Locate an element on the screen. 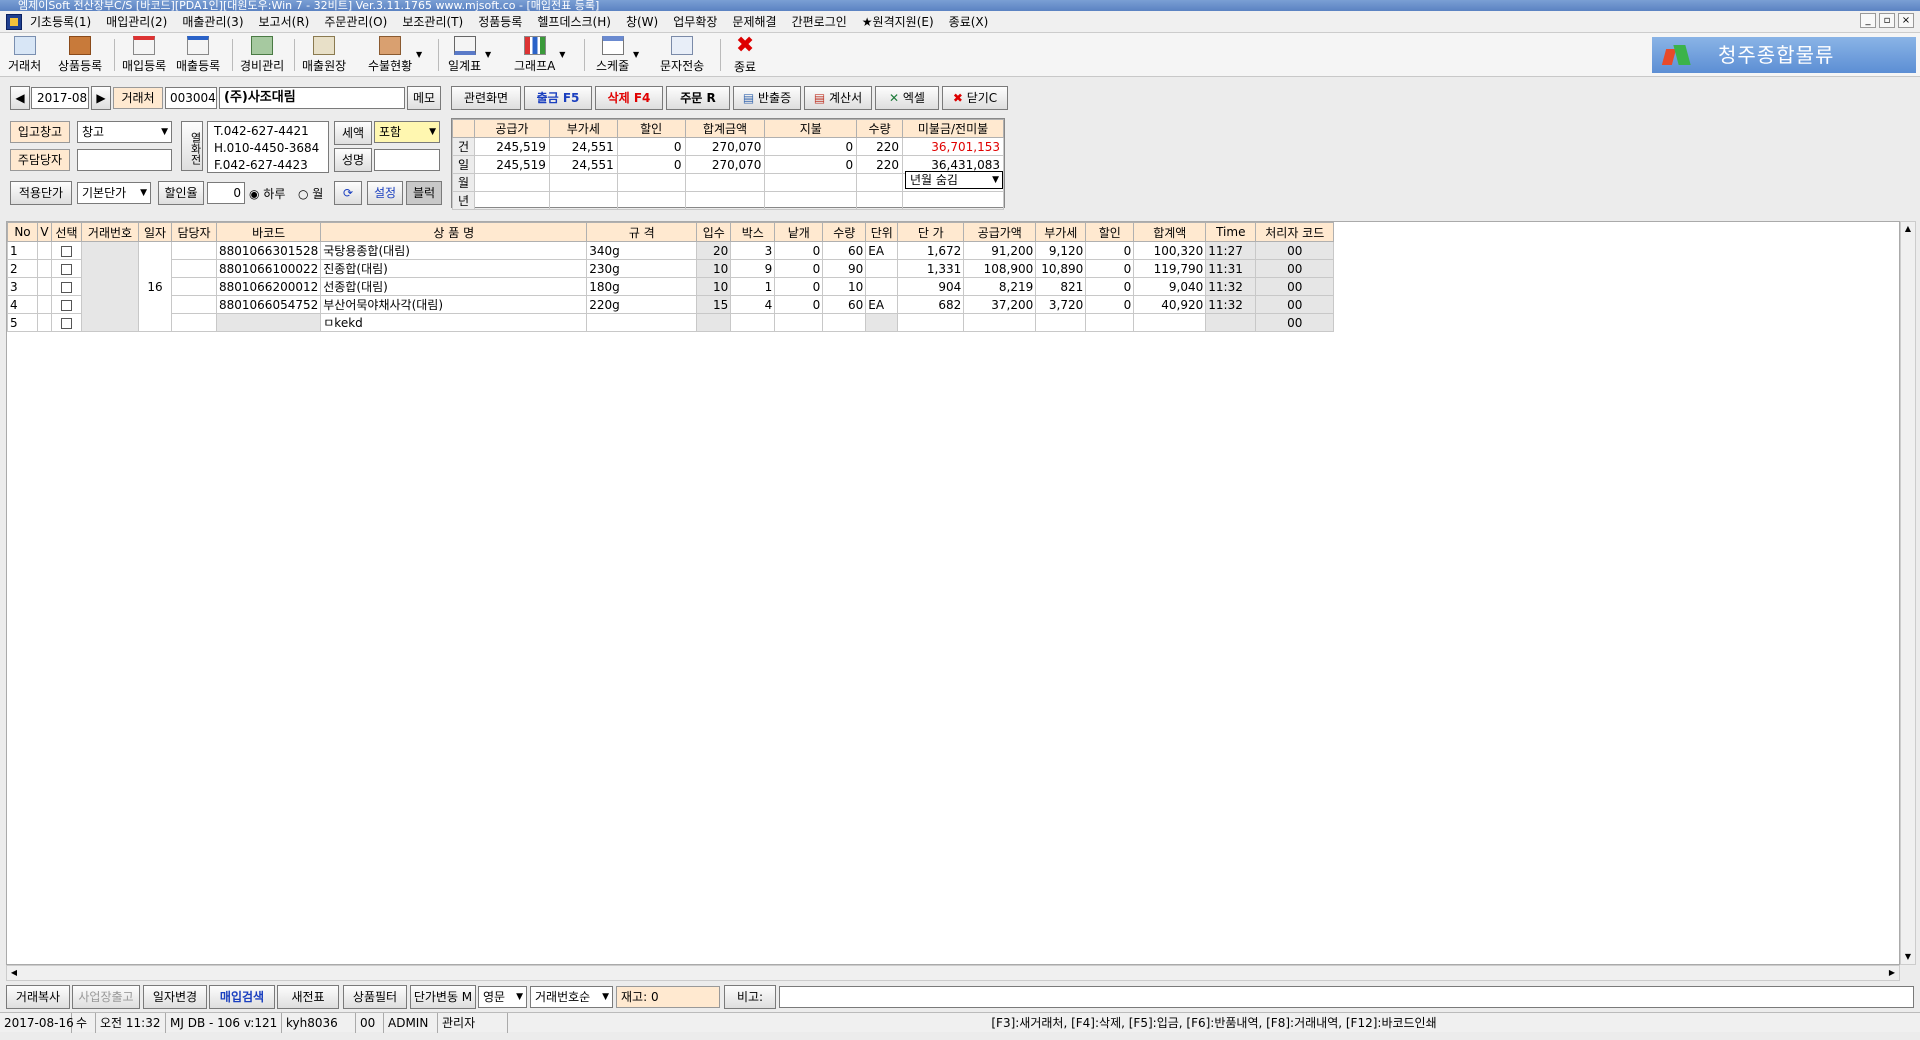 This screenshot has width=1920, height=1040. copy-trade-button: 거래복사 is located at coordinates (38, 997).